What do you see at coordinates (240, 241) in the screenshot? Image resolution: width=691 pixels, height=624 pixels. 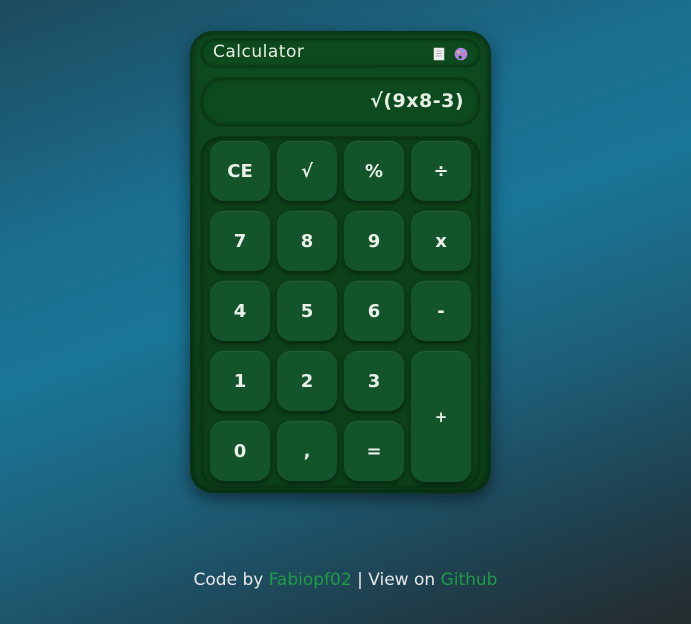 I see `digit-7-button: 7` at bounding box center [240, 241].